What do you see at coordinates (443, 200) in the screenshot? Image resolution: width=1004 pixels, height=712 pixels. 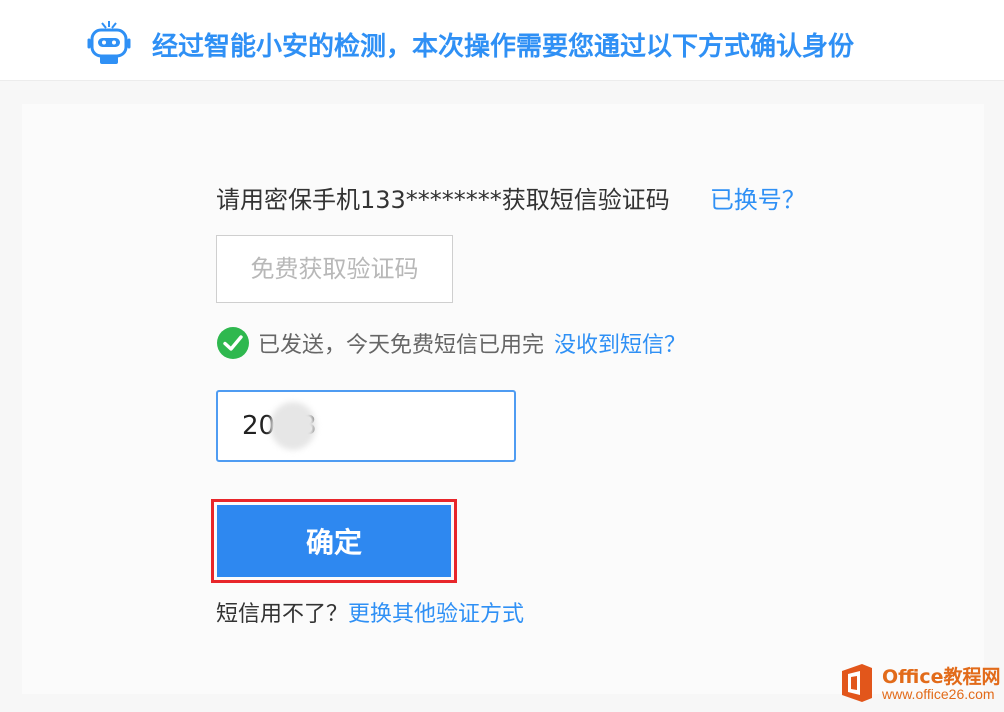 I see `prompt-text: 请用密保手机133********获取短信验证码` at bounding box center [443, 200].